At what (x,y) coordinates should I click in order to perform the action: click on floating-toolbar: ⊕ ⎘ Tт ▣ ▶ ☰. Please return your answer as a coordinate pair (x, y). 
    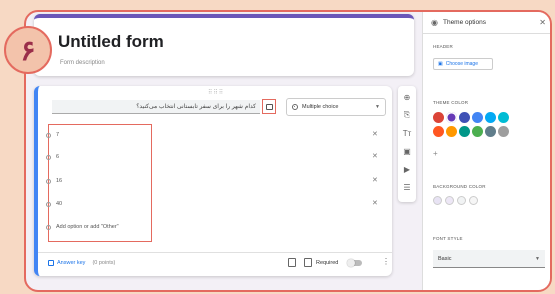
    Looking at the image, I should click on (407, 144).